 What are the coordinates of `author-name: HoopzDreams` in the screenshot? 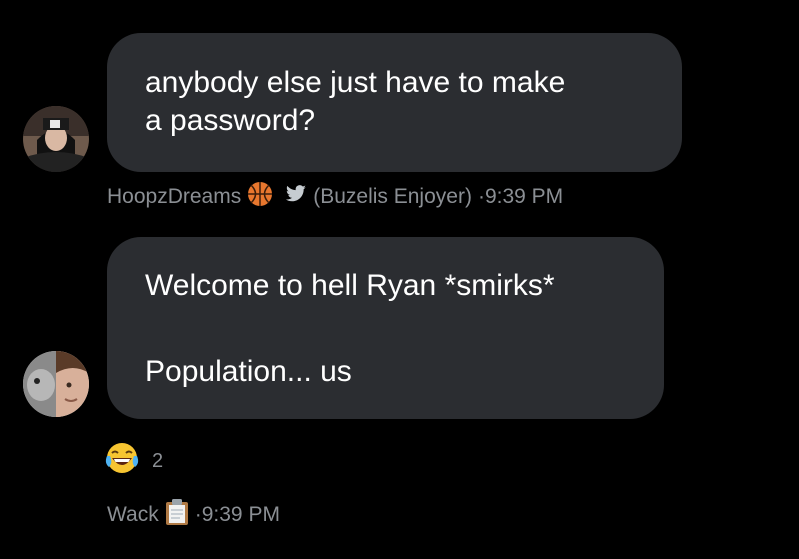 It's located at (174, 197).